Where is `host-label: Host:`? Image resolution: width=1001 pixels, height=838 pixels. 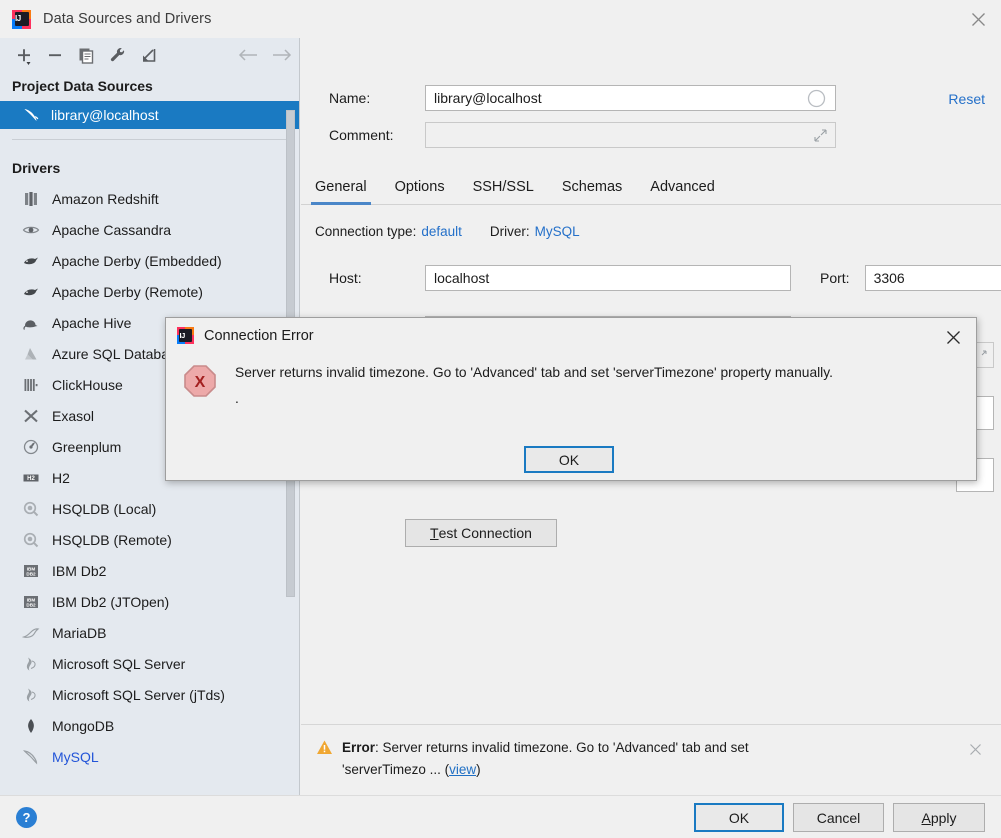 host-label: Host: is located at coordinates (345, 278).